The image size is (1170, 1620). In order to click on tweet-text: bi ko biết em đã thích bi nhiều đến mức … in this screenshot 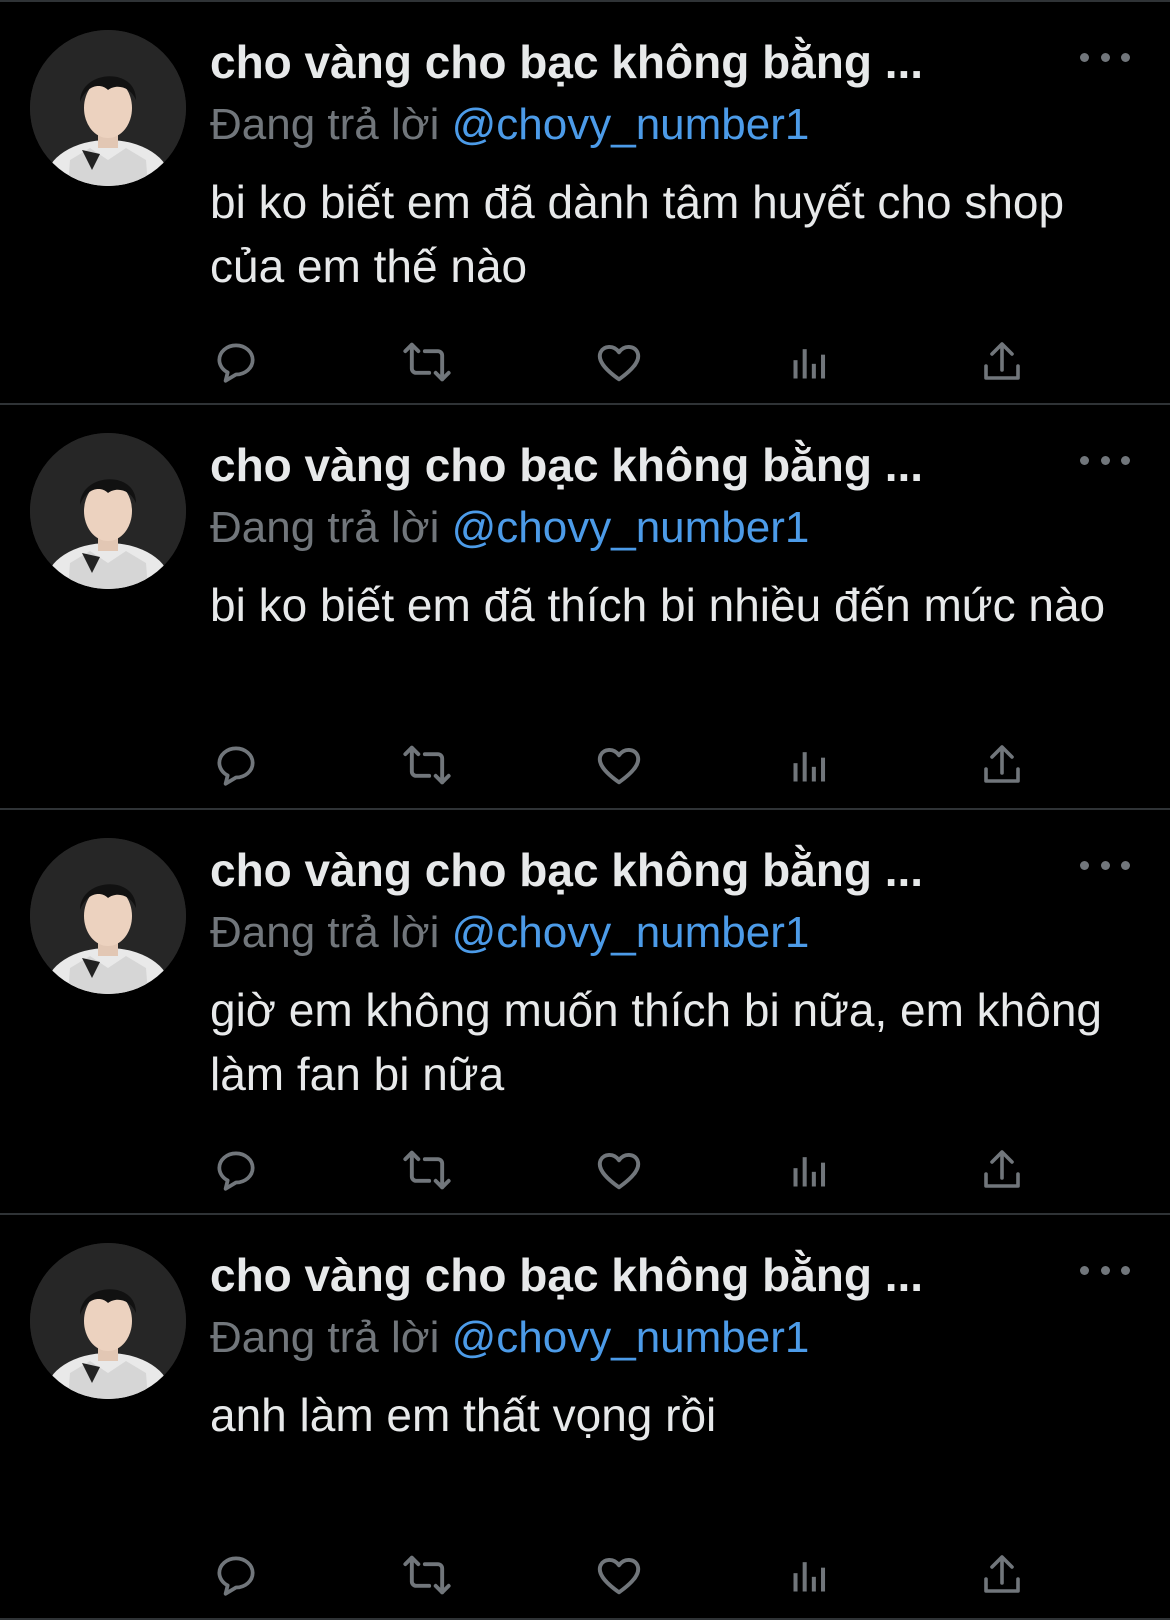, I will do `click(658, 605)`.